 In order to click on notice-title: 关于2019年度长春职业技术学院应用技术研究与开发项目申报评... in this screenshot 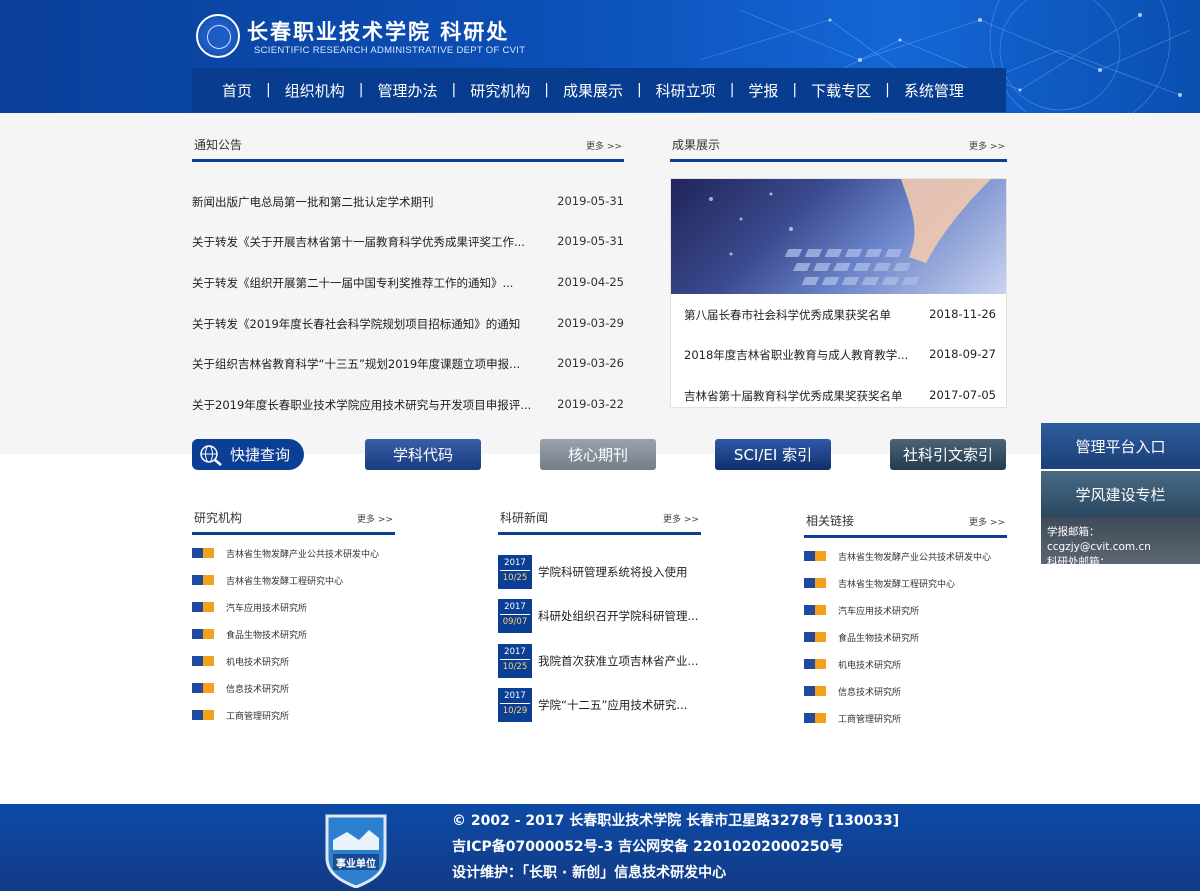, I will do `click(362, 405)`.